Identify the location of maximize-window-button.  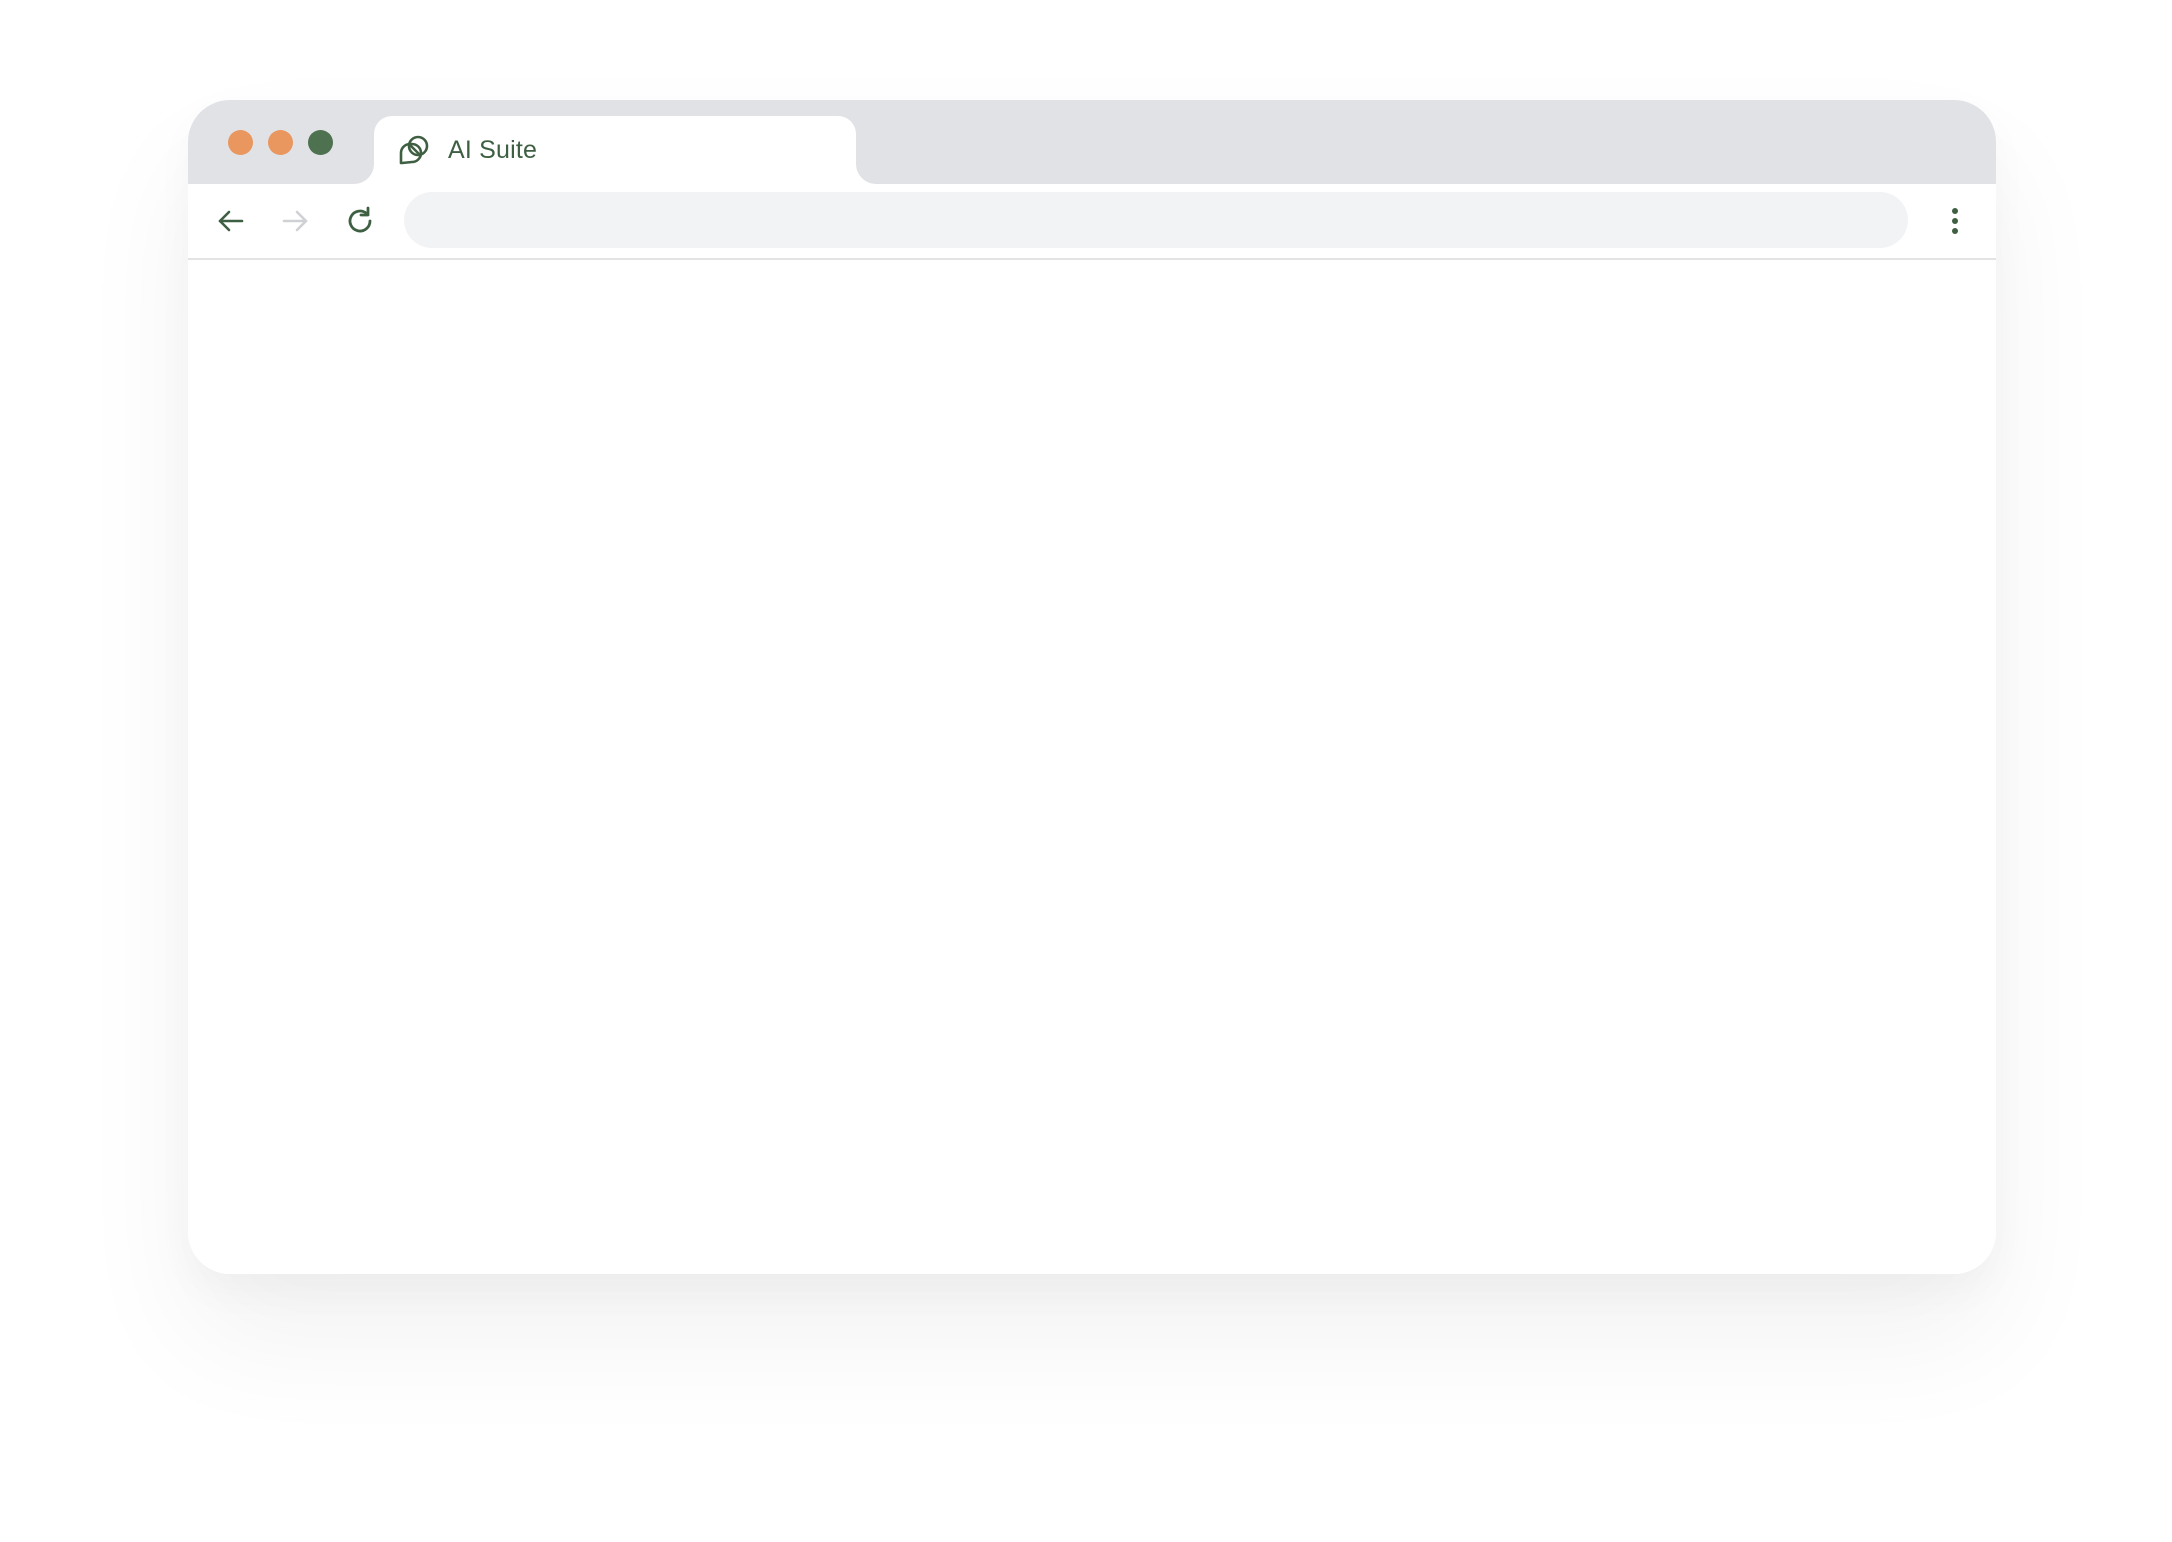
(320, 142).